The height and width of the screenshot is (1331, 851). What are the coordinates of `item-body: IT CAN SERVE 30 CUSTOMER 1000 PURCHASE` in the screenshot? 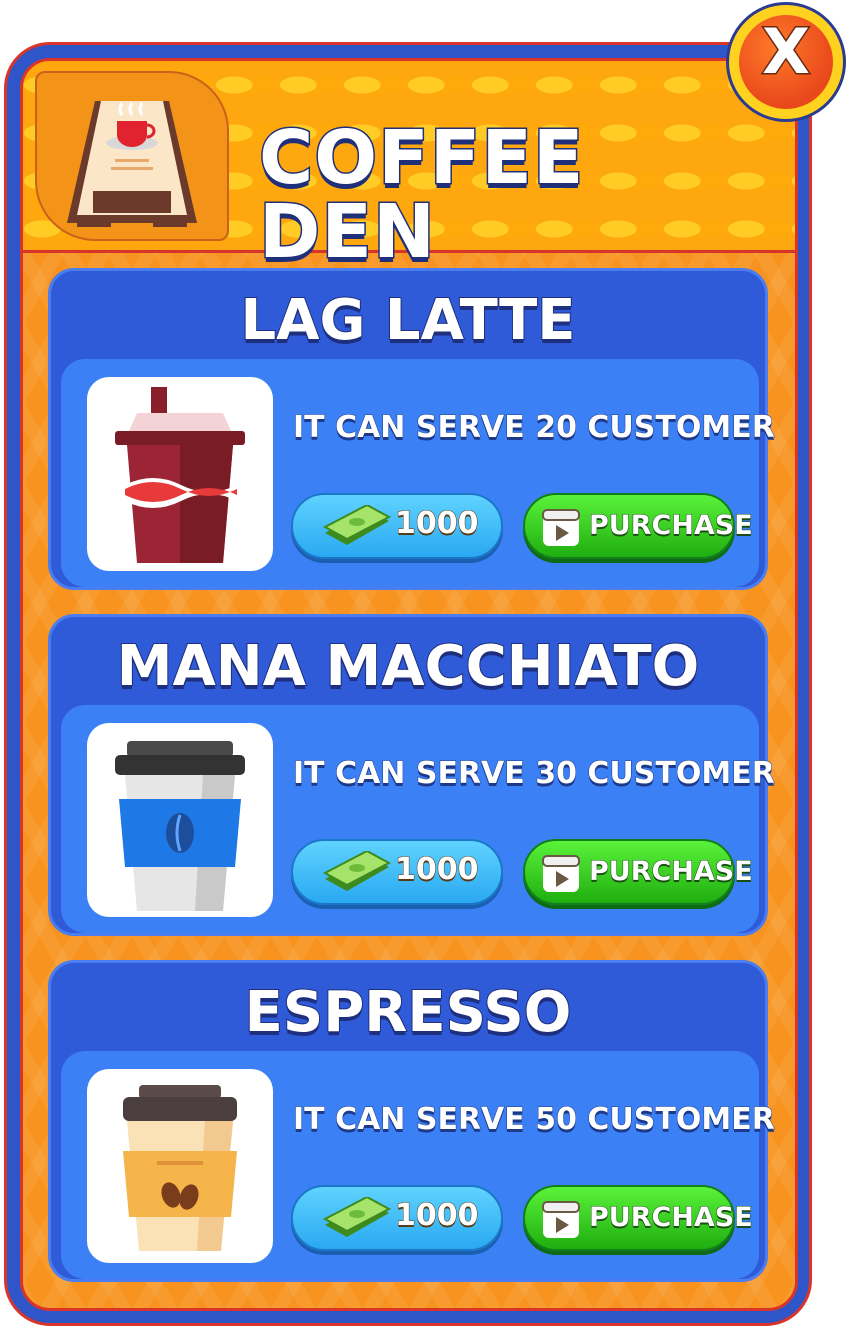 It's located at (418, 819).